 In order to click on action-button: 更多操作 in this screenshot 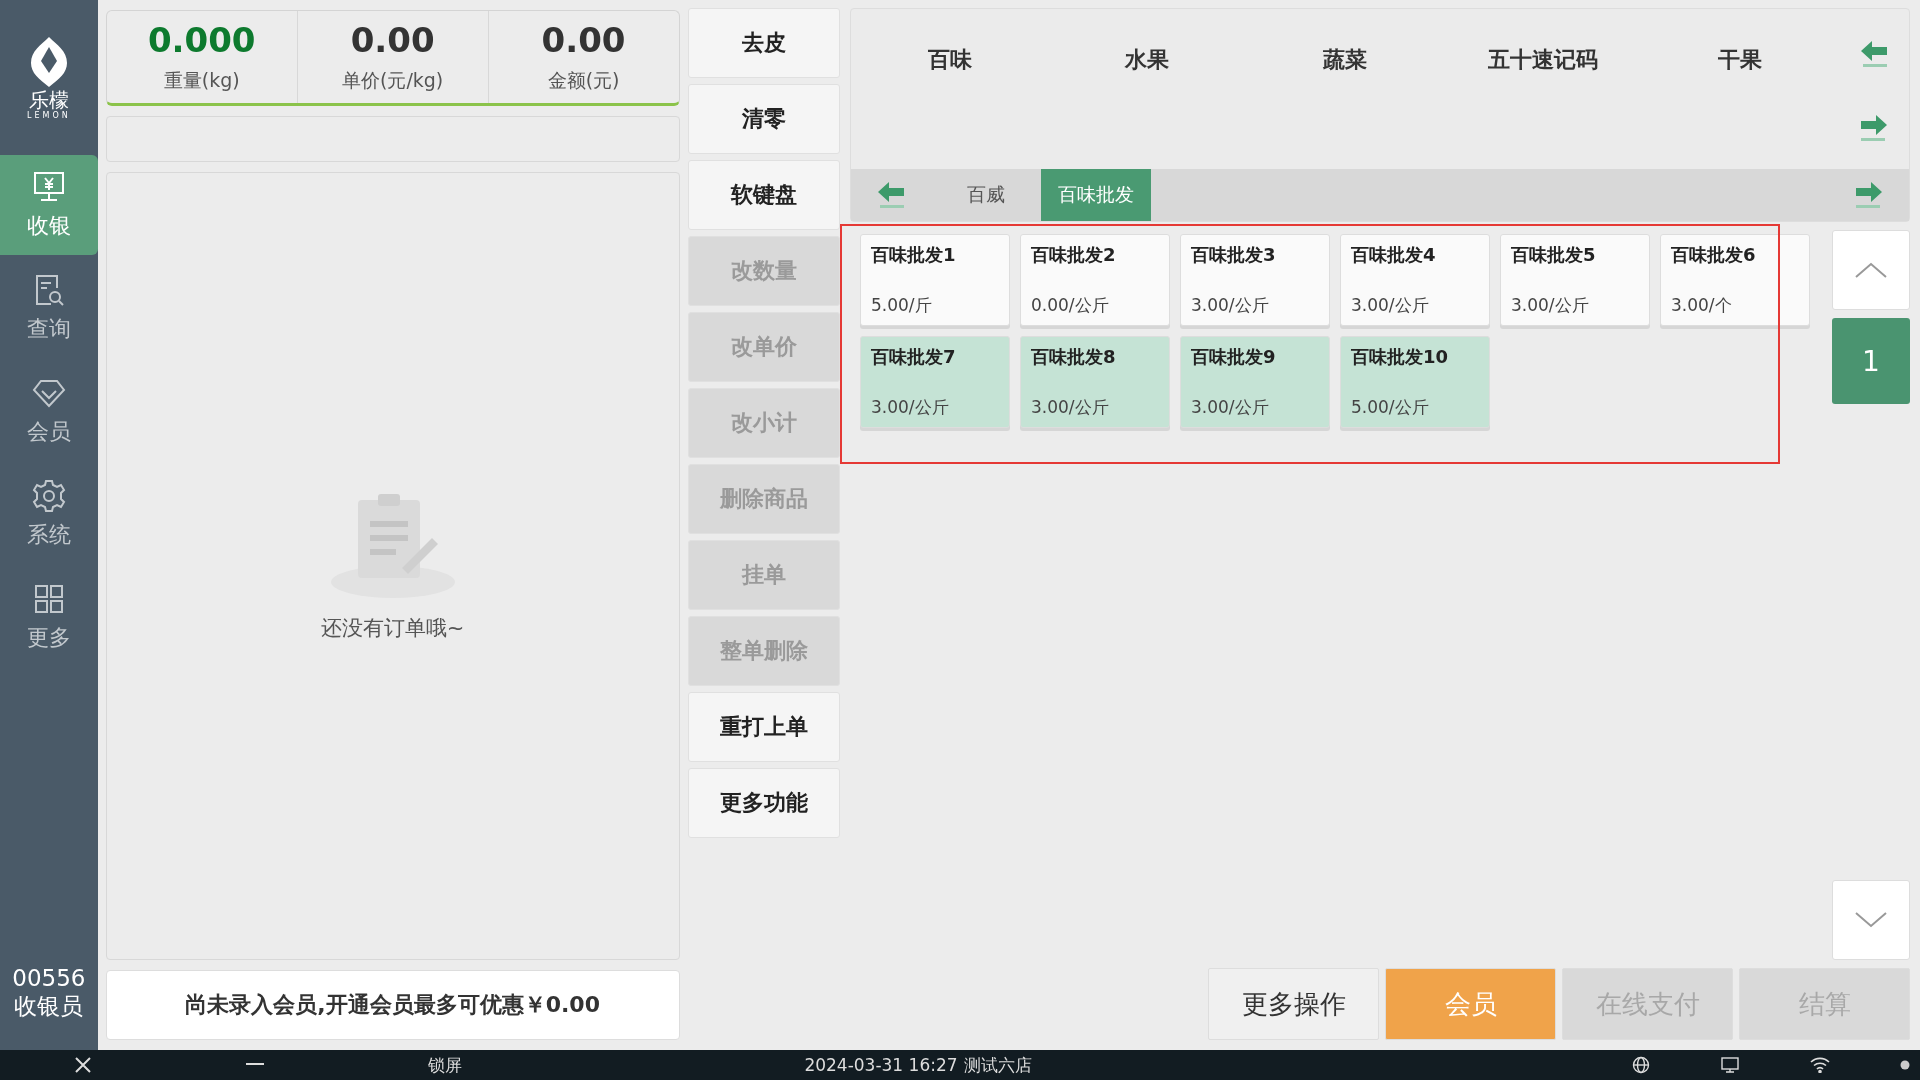, I will do `click(1293, 1004)`.